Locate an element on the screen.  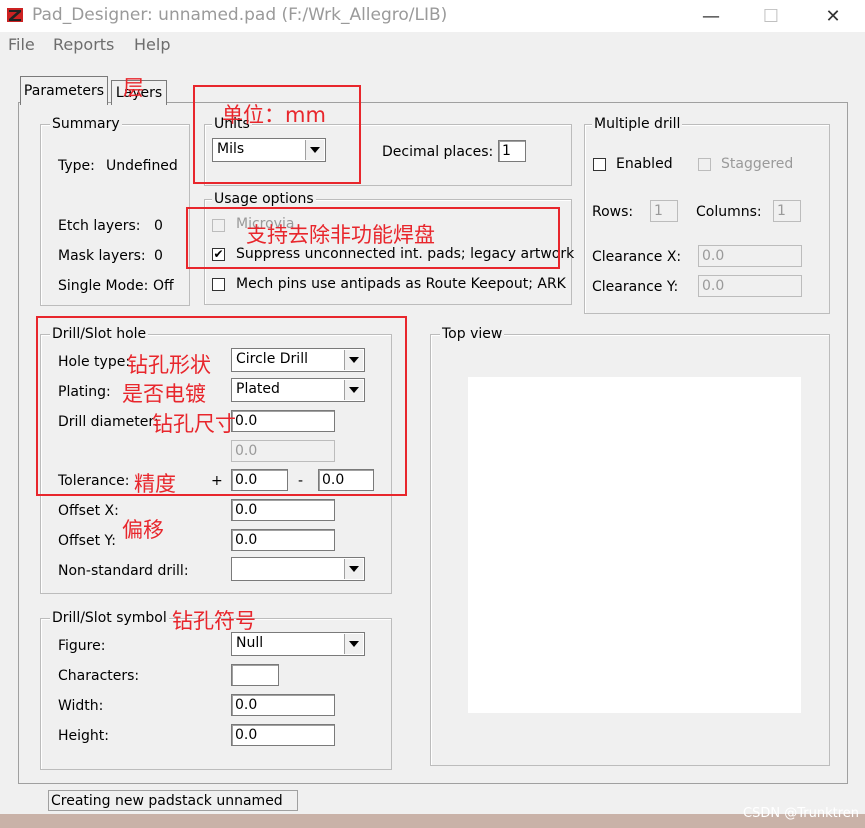
staggered-checkbox is located at coordinates (704, 164).